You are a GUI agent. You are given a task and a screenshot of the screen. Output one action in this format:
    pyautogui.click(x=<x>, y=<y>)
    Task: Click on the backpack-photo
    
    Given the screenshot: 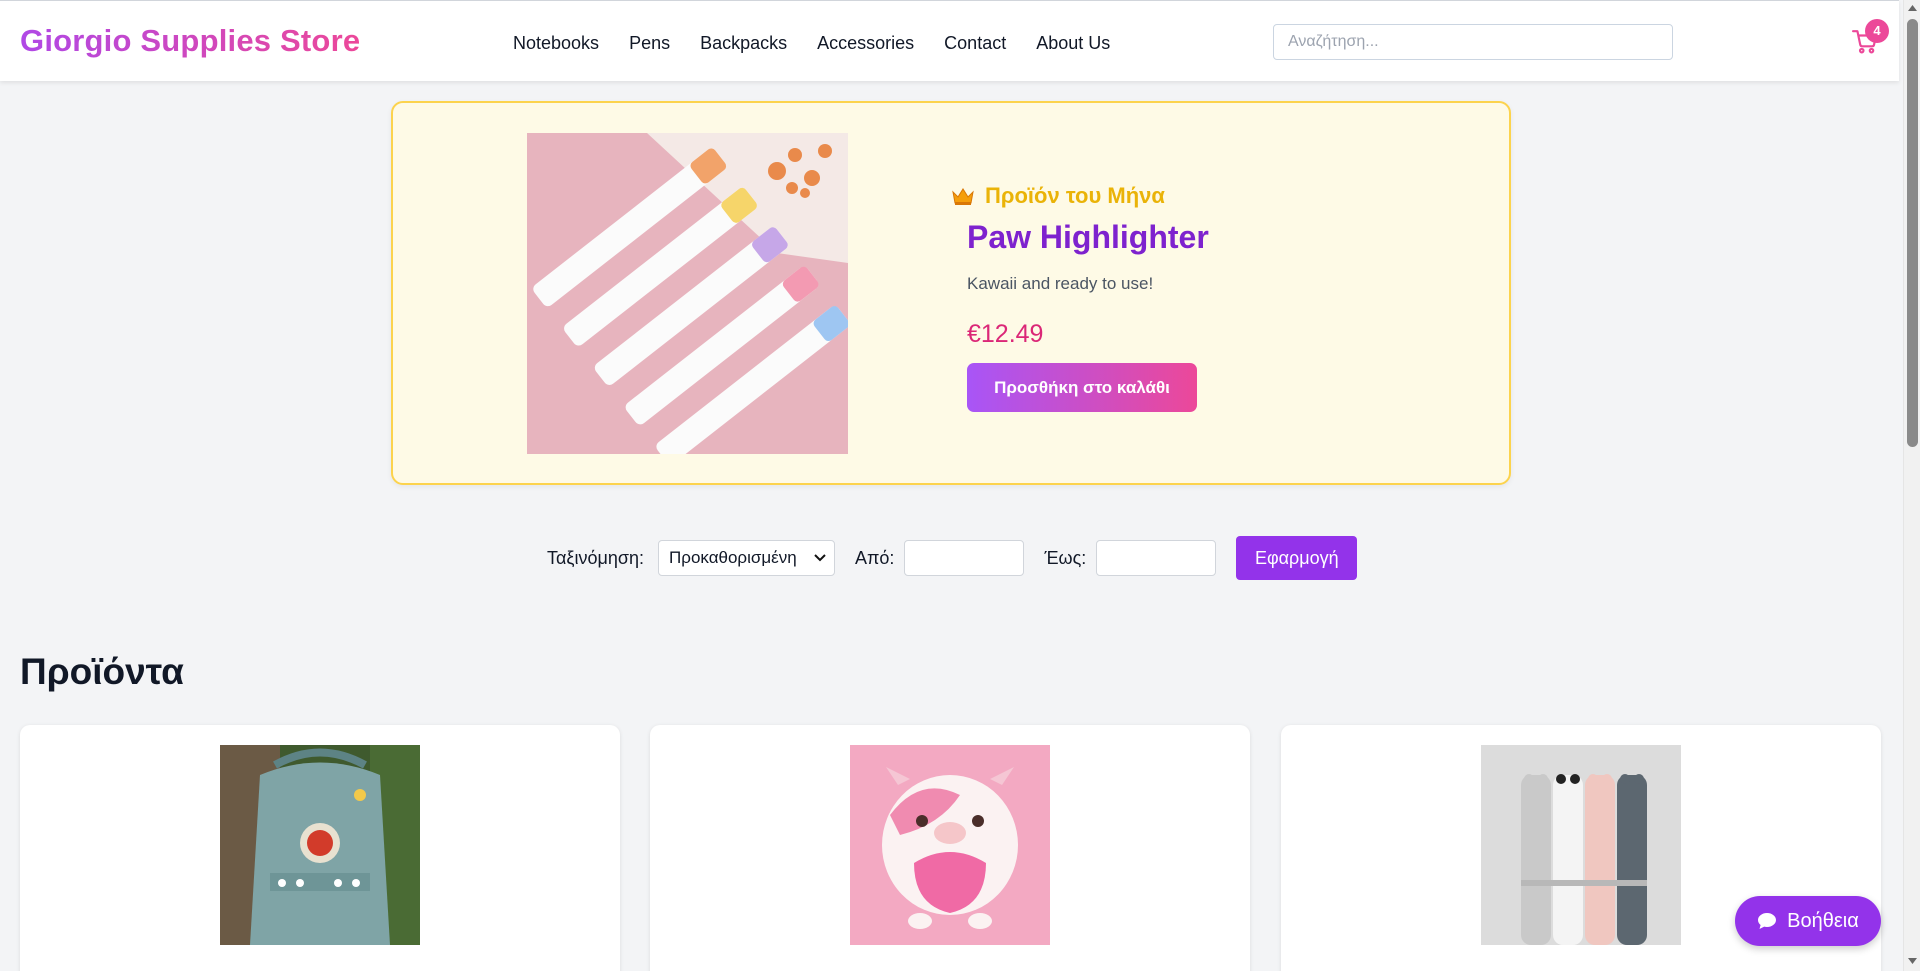 What is the action you would take?
    pyautogui.click(x=320, y=845)
    